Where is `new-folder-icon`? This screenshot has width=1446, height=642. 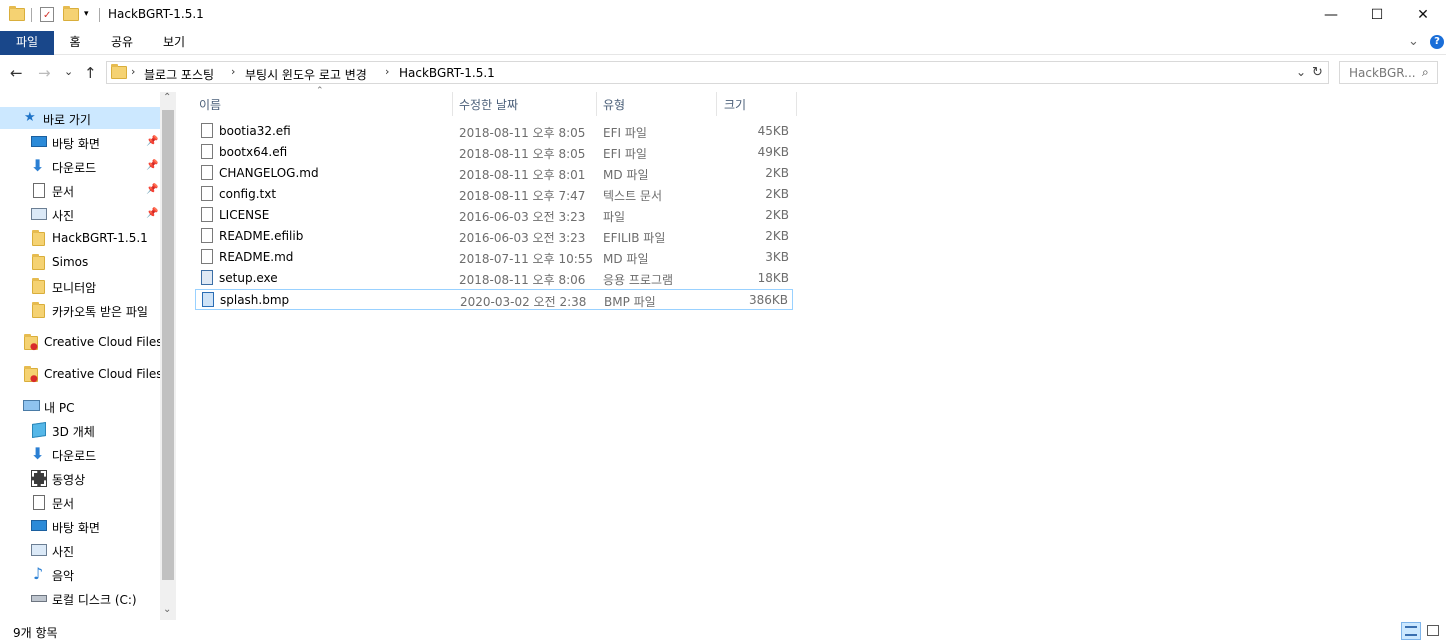 new-folder-icon is located at coordinates (71, 13).